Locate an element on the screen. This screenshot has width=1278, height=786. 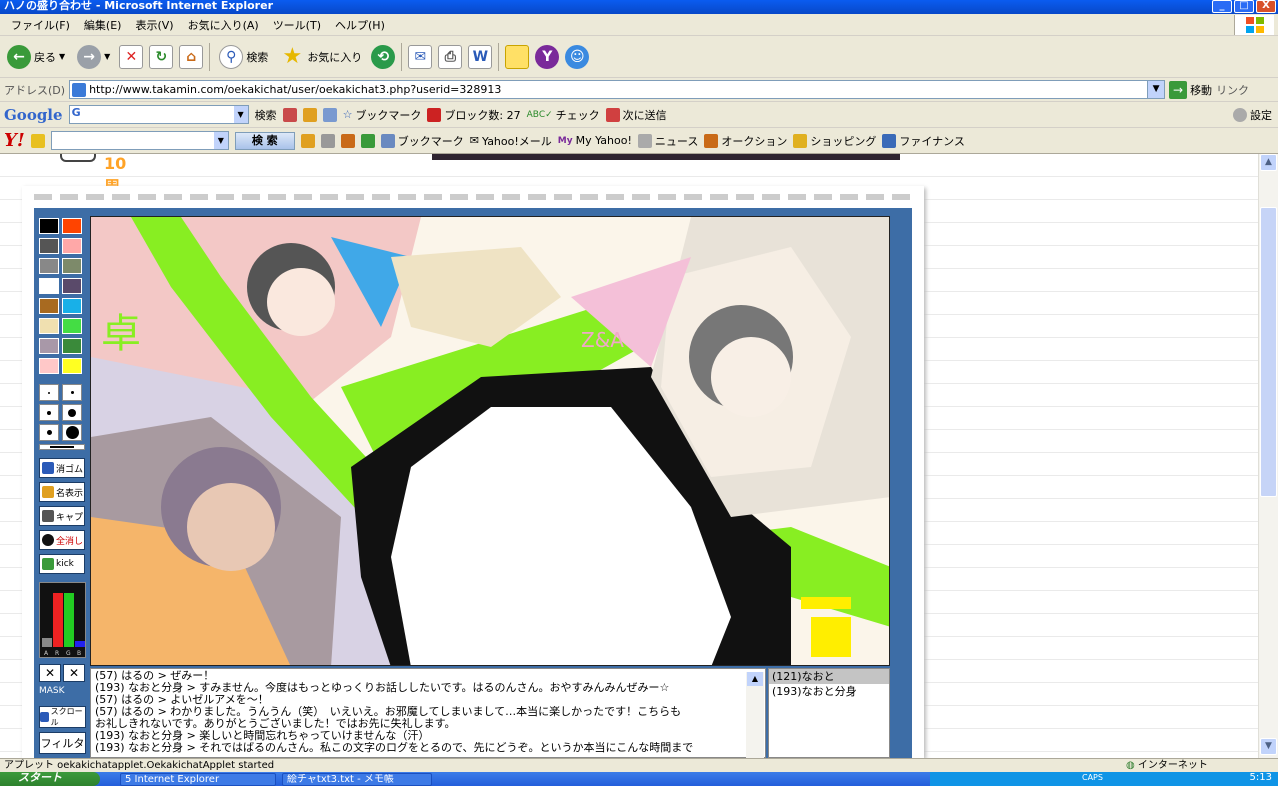
back-button: ← 戻る ▼ is located at coordinates (36, 57).